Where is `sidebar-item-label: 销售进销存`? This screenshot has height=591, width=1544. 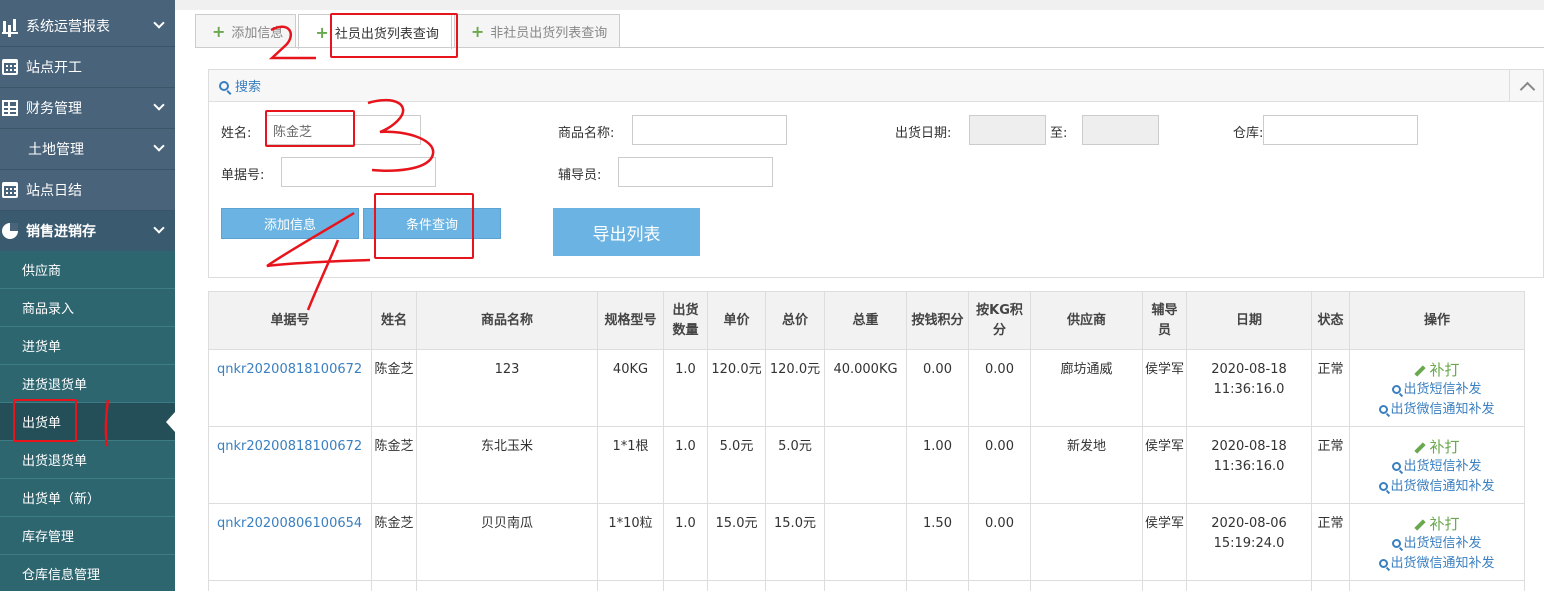 sidebar-item-label: 销售进销存 is located at coordinates (61, 232).